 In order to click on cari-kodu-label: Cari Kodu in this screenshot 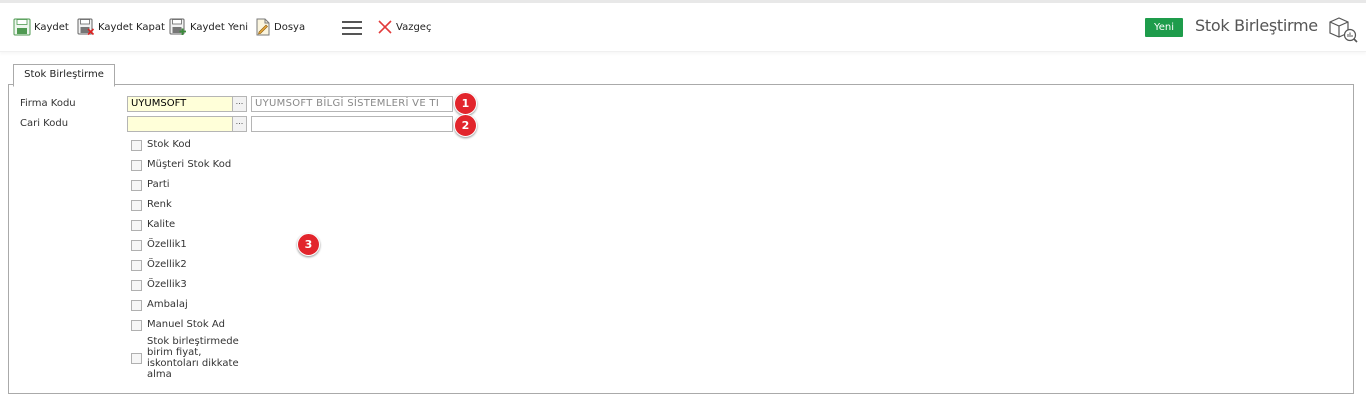, I will do `click(44, 123)`.